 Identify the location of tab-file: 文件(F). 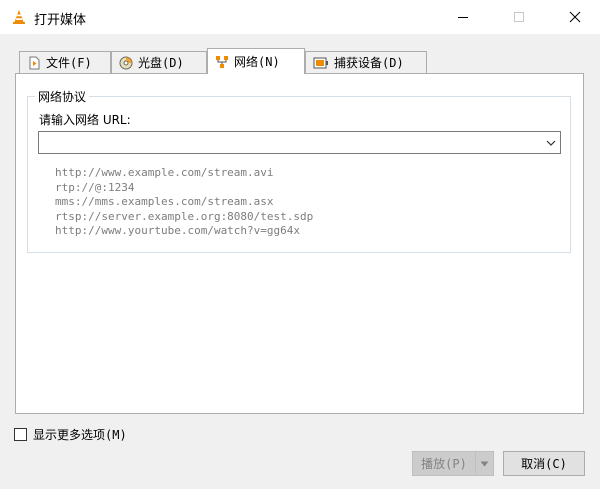
(65, 62).